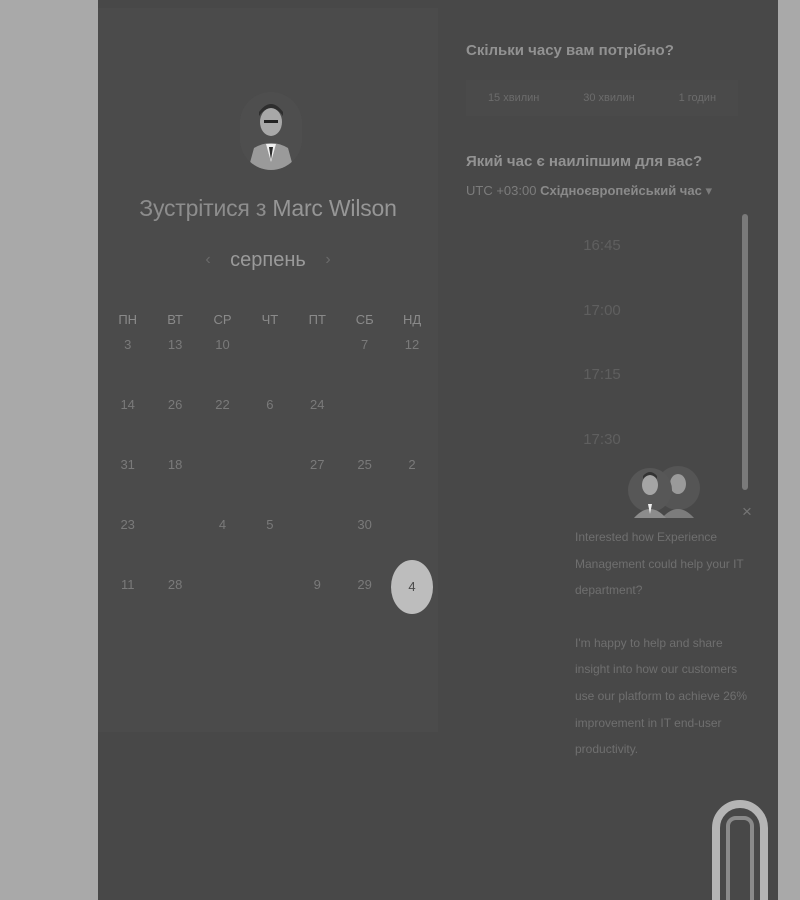 This screenshot has height=900, width=800. I want to click on time-slot-scrollbar, so click(745, 352).